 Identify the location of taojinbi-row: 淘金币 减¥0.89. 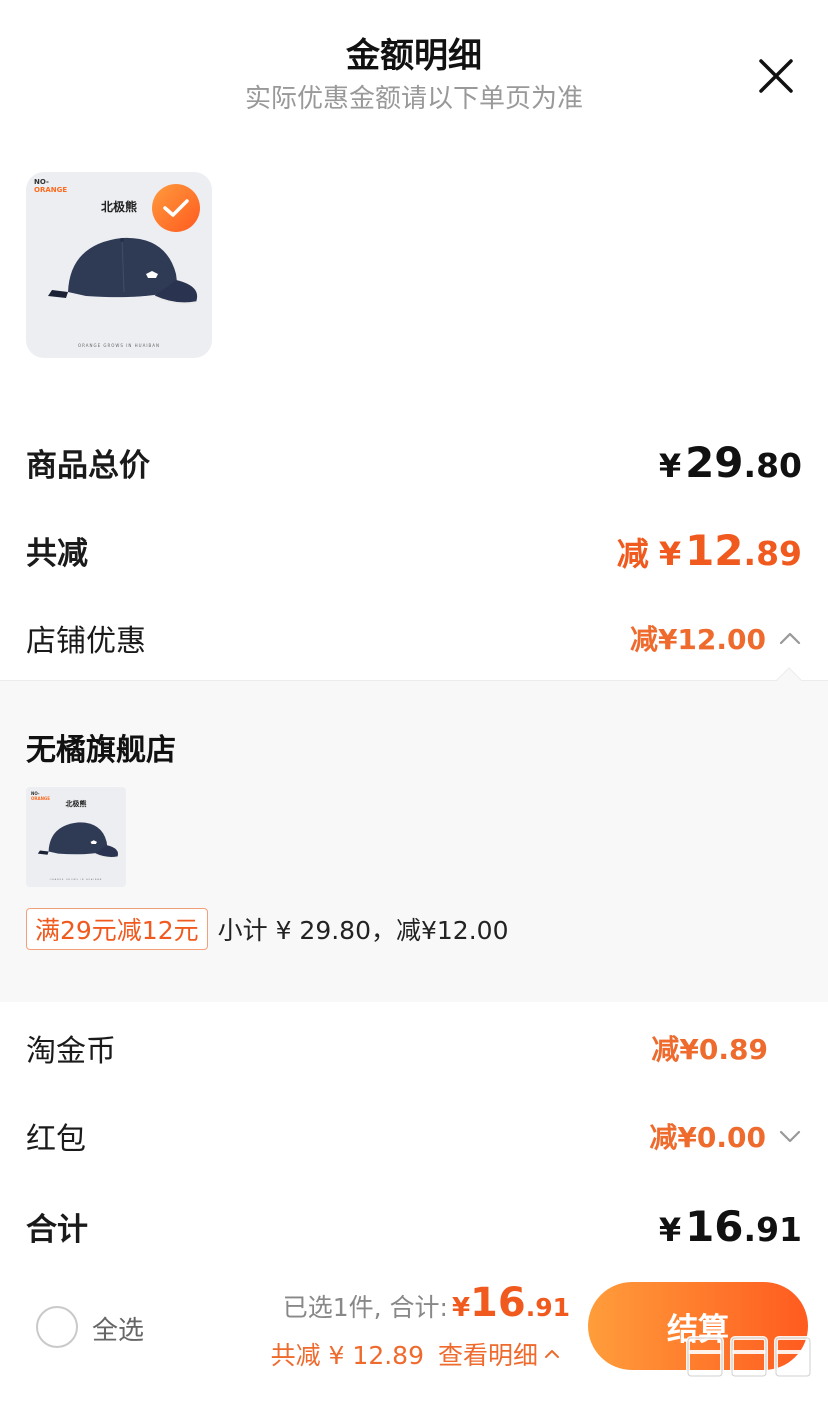
(414, 1048).